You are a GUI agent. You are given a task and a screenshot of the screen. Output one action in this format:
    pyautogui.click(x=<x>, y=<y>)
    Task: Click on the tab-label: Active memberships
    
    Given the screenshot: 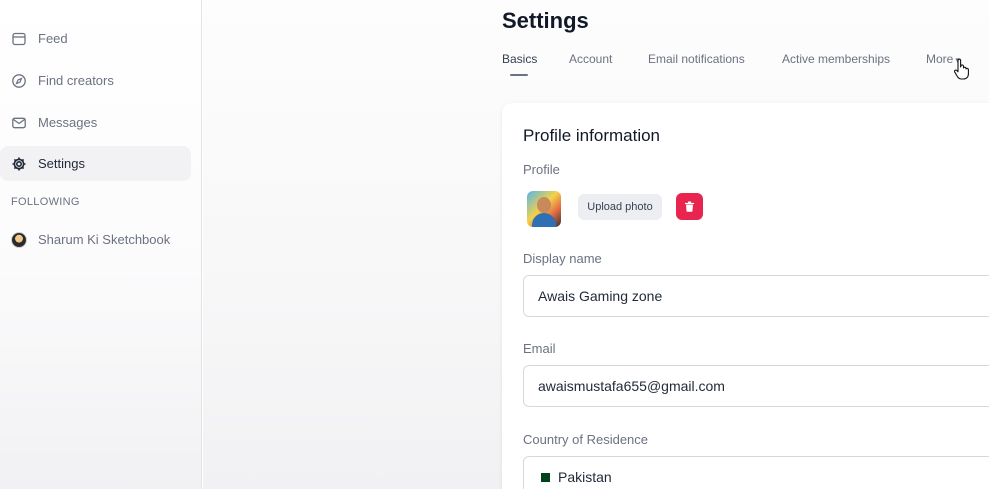 What is the action you would take?
    pyautogui.click(x=836, y=59)
    